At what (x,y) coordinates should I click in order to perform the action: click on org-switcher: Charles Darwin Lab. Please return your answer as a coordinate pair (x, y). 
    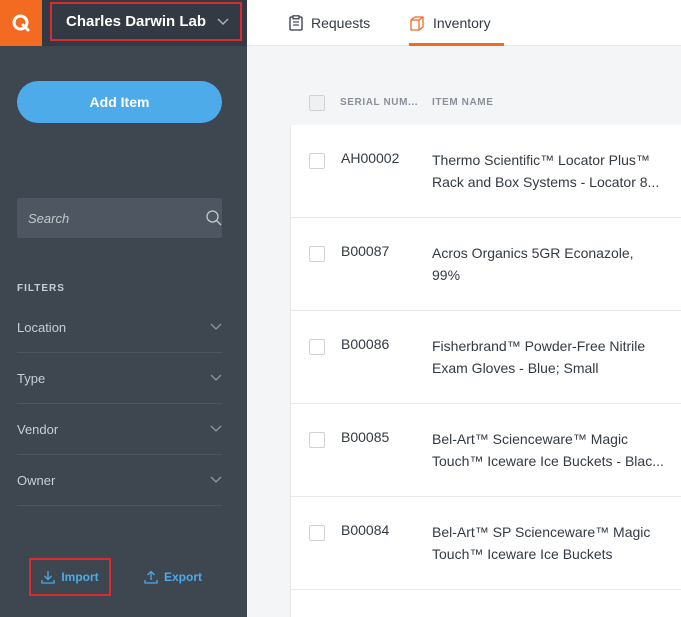
    Looking at the image, I should click on (146, 21).